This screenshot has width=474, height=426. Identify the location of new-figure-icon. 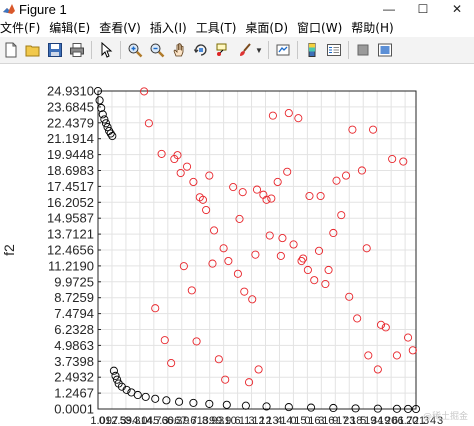
(11, 50).